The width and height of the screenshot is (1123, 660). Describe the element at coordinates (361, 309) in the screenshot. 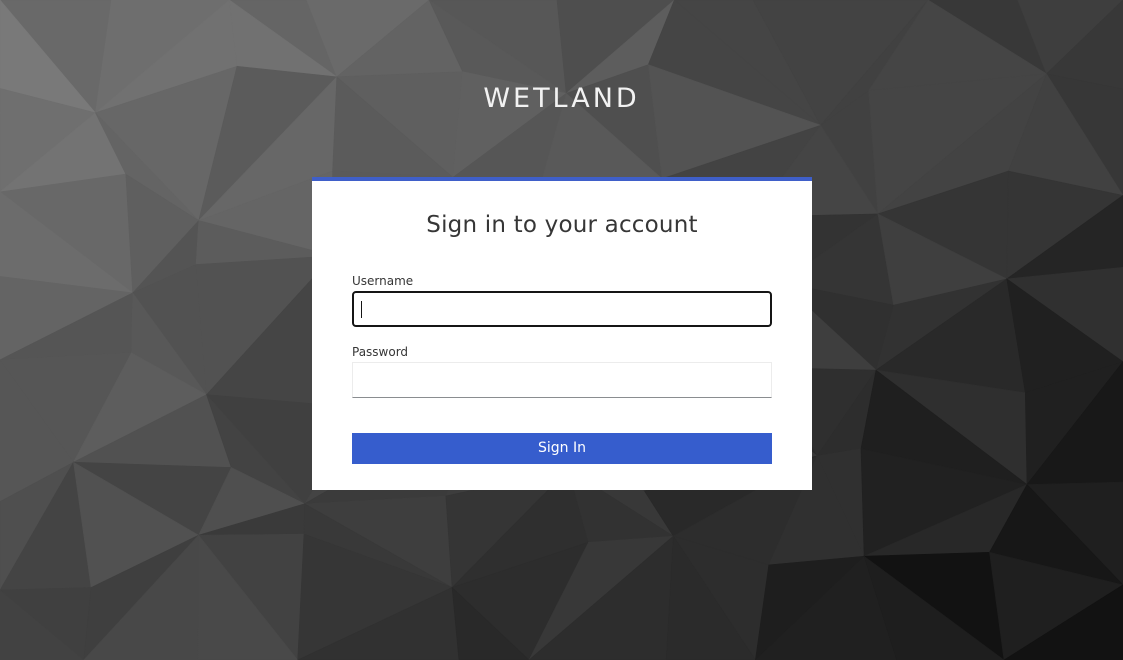

I see `text-cursor` at that location.